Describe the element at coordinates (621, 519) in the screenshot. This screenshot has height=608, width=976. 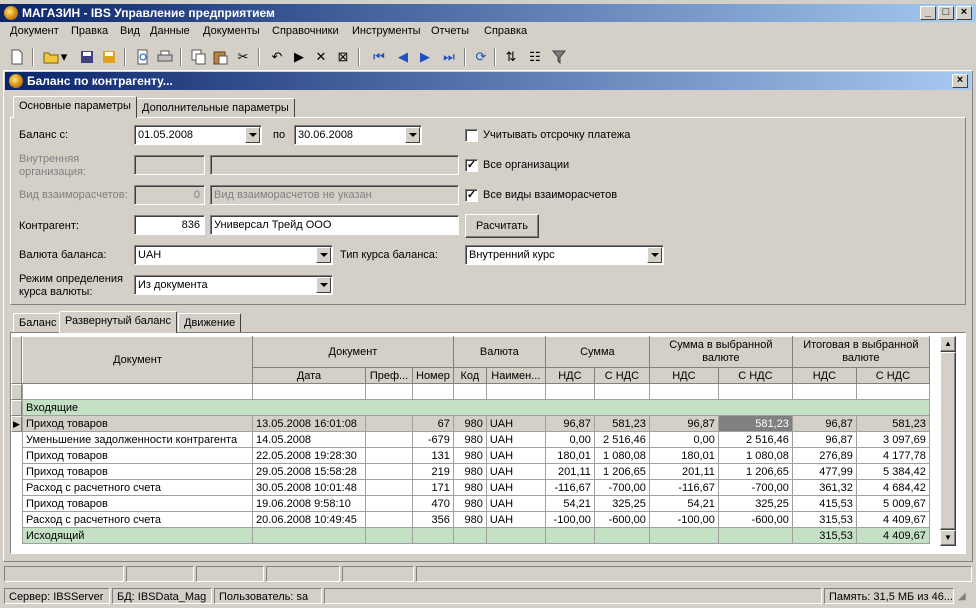
I see `table-cell: -600,00` at that location.